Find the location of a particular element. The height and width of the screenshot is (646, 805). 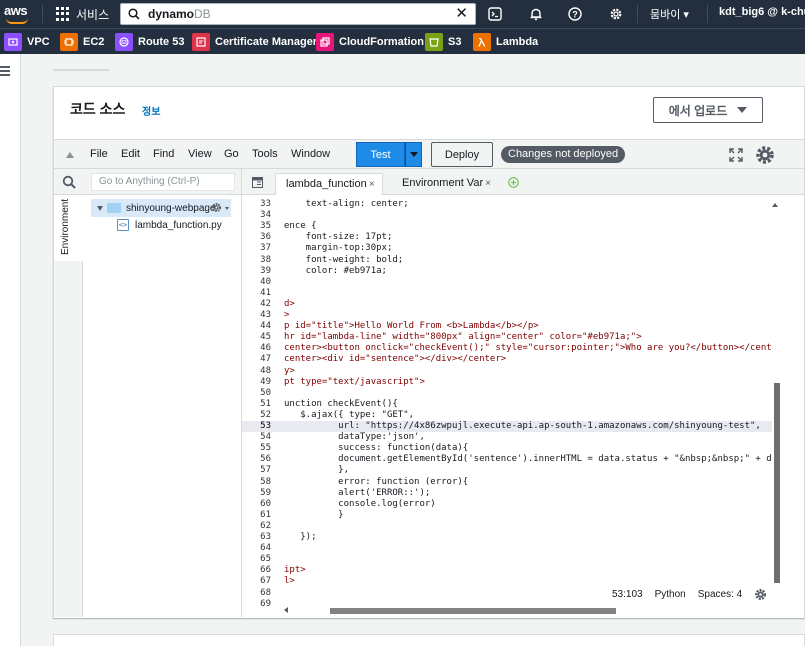

editor-settings-gear-icon is located at coordinates (760, 594).